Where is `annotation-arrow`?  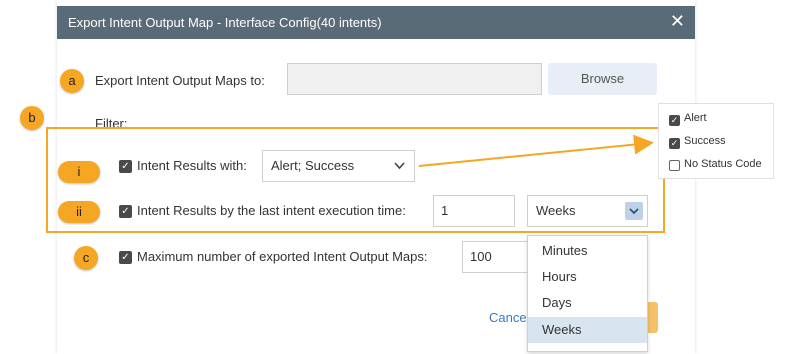
annotation-arrow is located at coordinates (536, 150).